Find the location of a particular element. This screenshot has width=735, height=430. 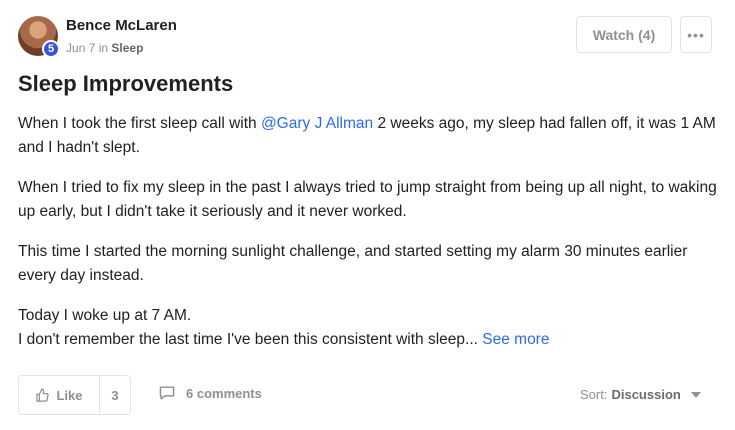

in-word: in is located at coordinates (103, 48).